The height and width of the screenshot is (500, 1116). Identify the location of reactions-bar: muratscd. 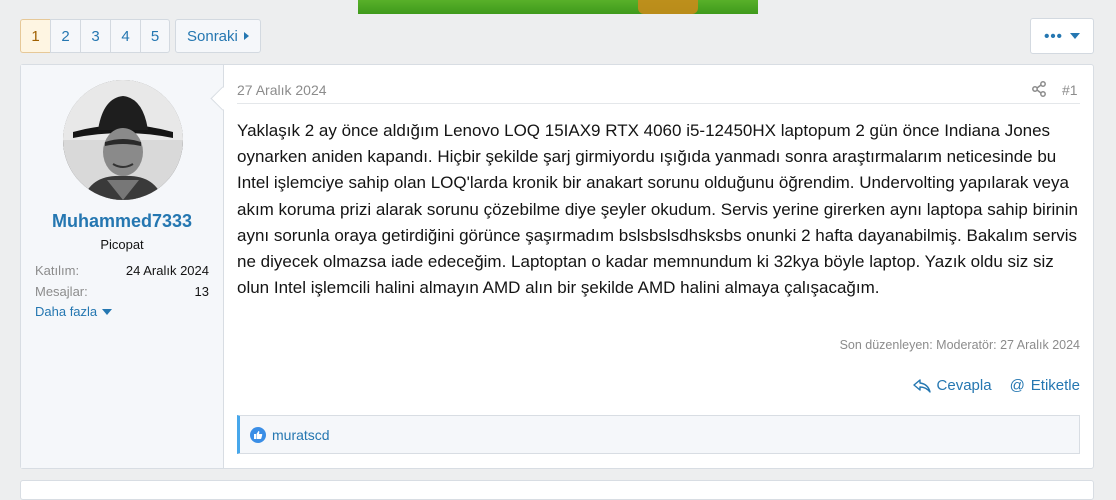
(658, 434).